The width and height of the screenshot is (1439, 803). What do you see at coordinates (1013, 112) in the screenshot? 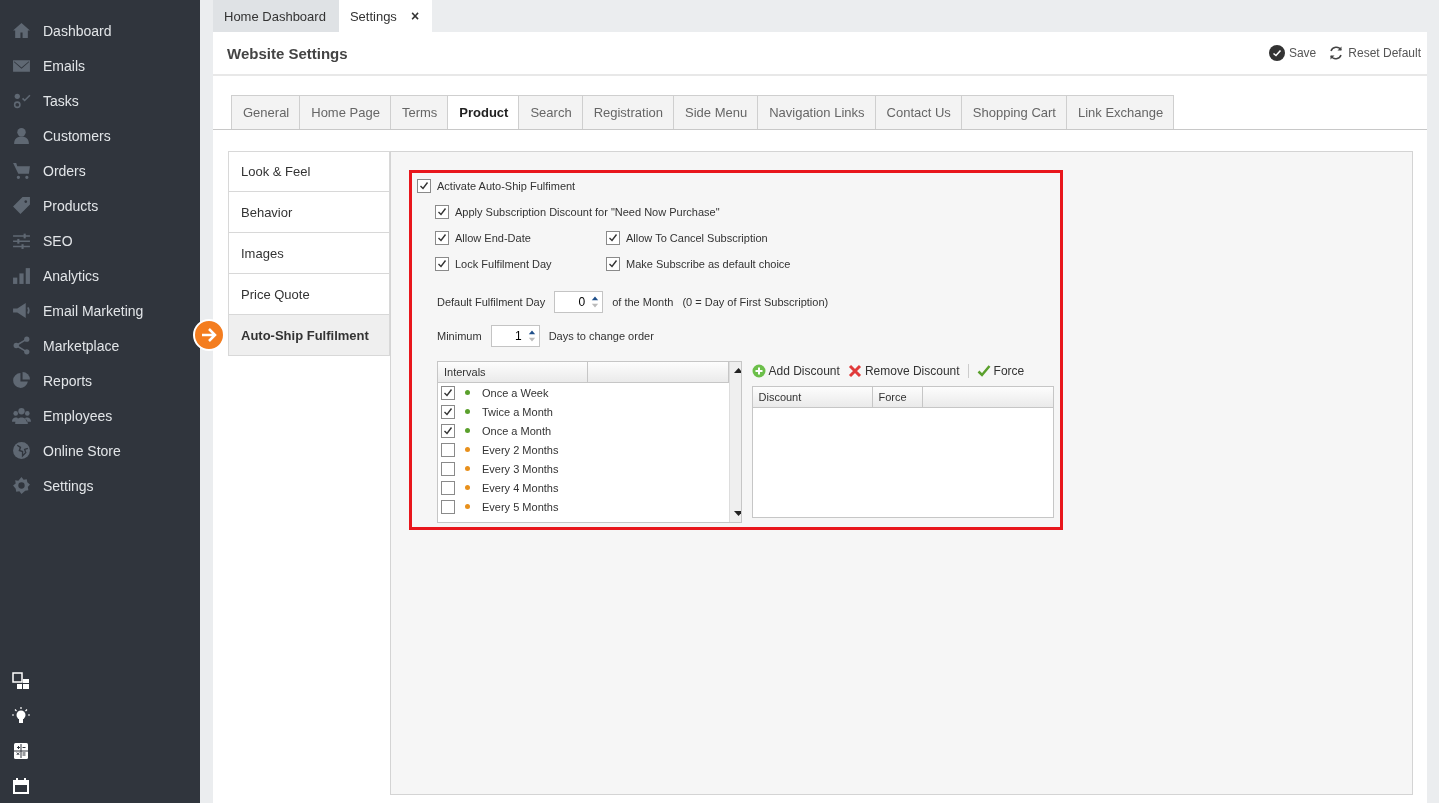
I see `category-tab: Shopping Cart` at bounding box center [1013, 112].